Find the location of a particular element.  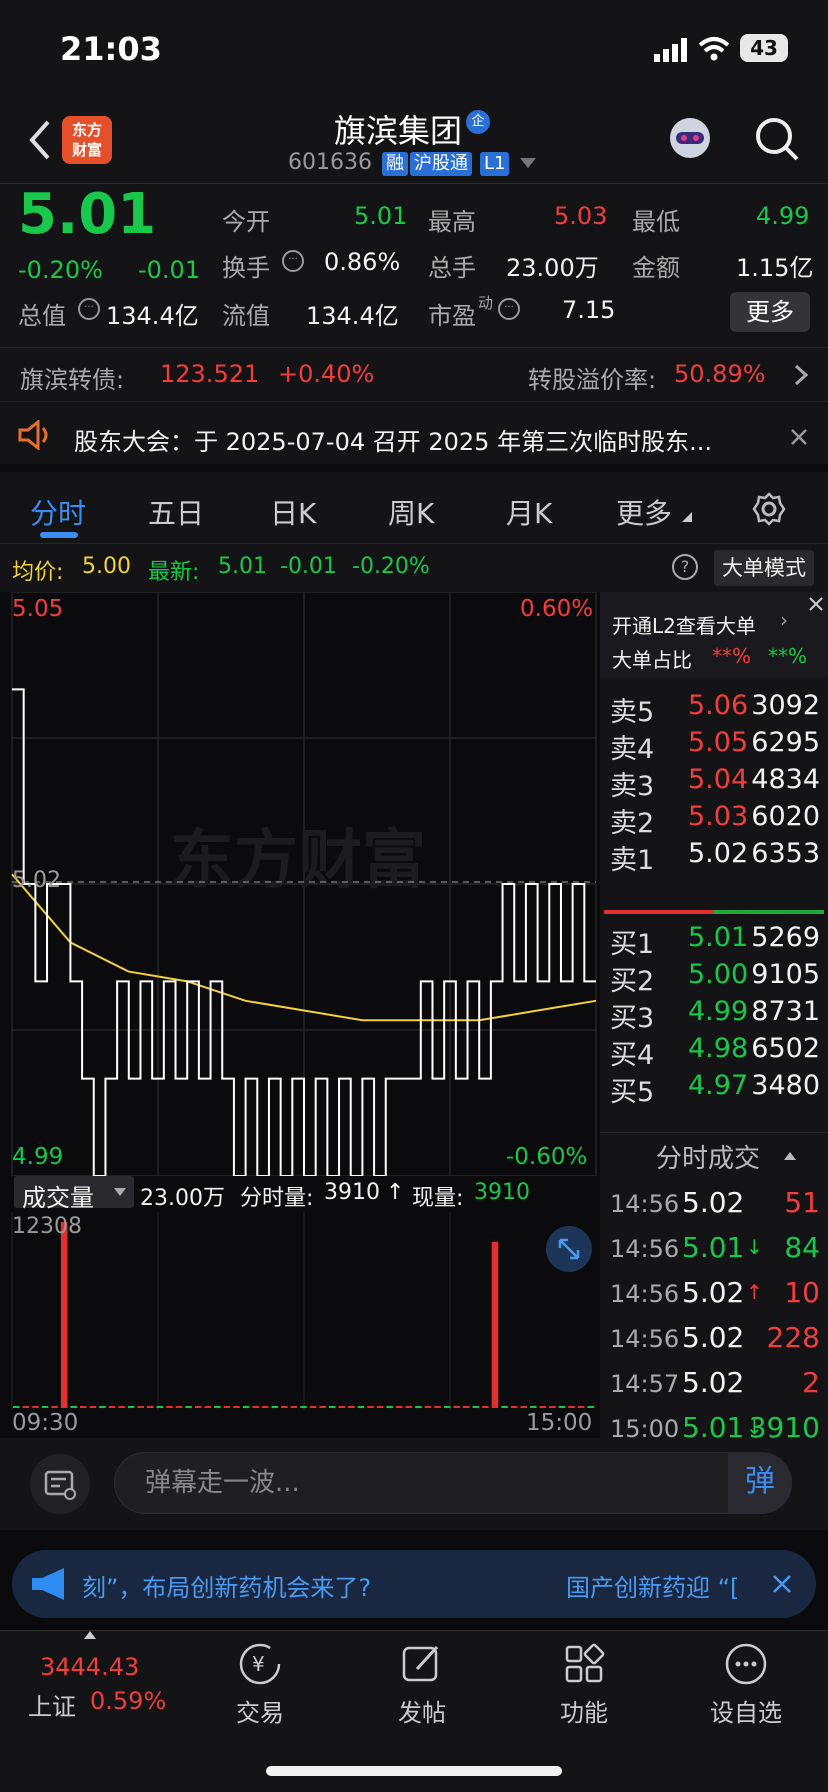

float-value: 134.4亿 is located at coordinates (352, 316).